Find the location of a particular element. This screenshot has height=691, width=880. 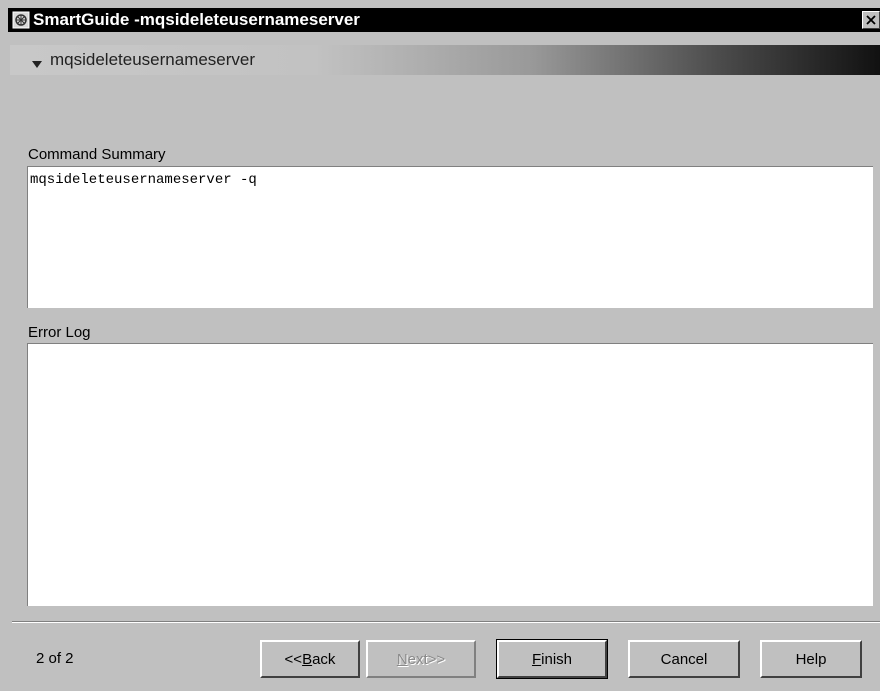

finish-button: Finish is located at coordinates (552, 659).